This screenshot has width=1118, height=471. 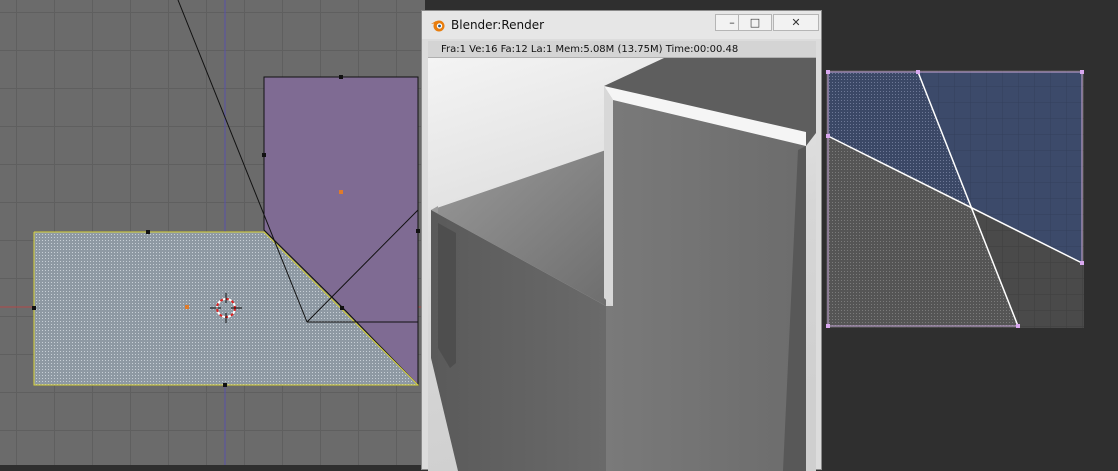 What do you see at coordinates (796, 22) in the screenshot?
I see `close-button: ✕` at bounding box center [796, 22].